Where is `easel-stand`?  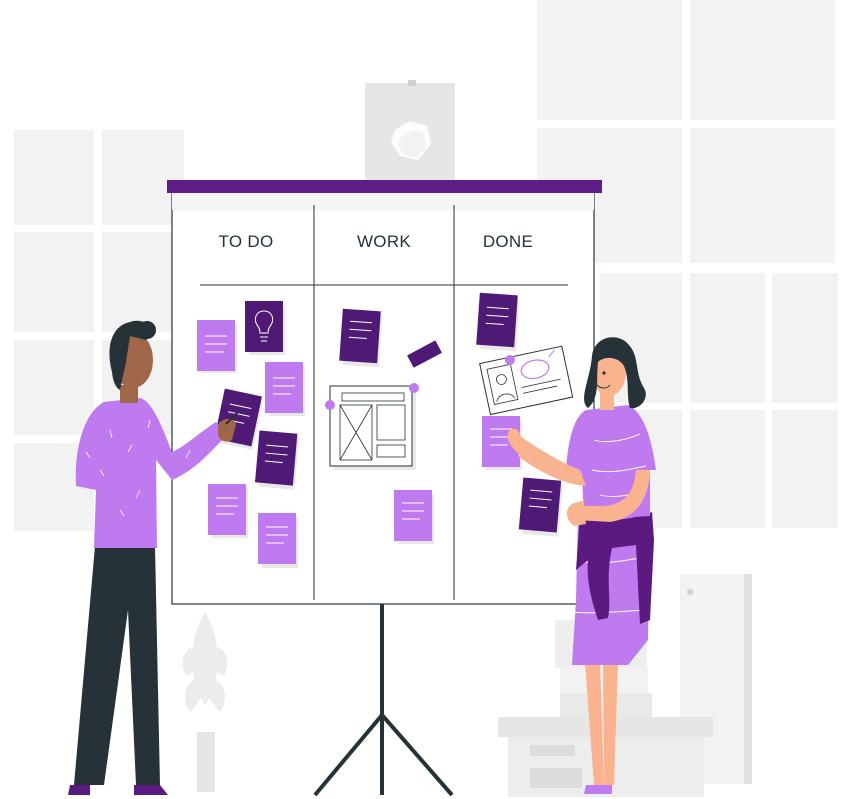
easel-stand is located at coordinates (383, 698).